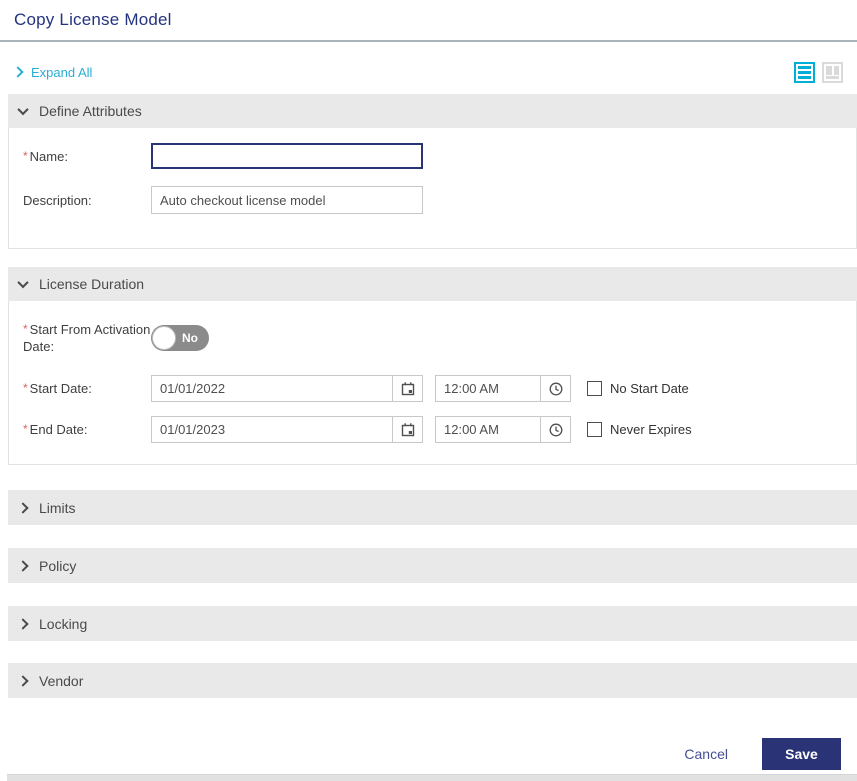 Image resolution: width=857 pixels, height=781 pixels. What do you see at coordinates (439, 338) in the screenshot?
I see `start-from-activation-row: * Start From Activation Date: No` at bounding box center [439, 338].